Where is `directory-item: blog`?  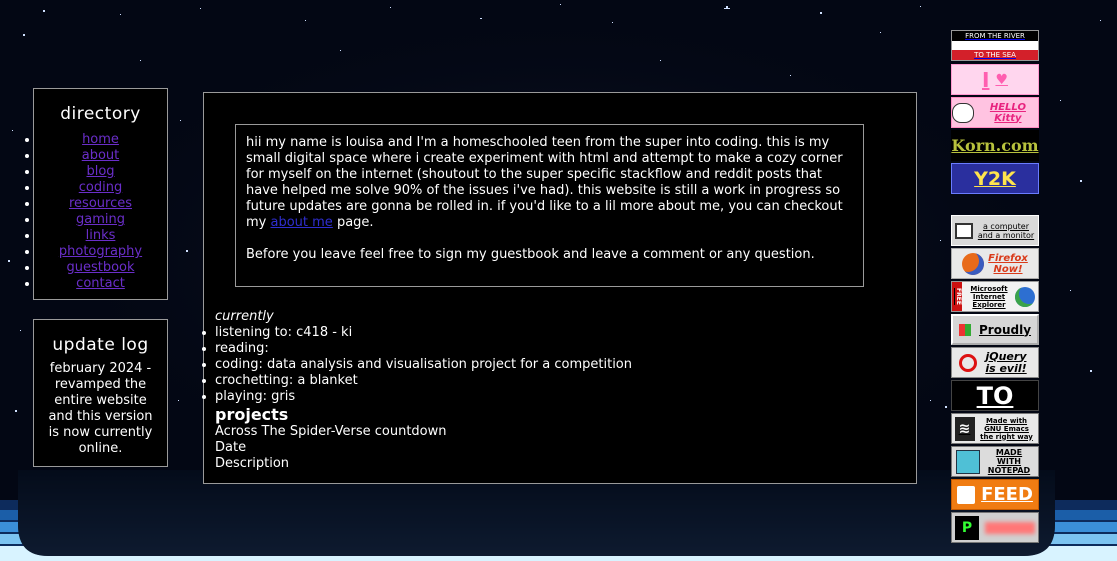
directory-item: blog is located at coordinates (96, 172).